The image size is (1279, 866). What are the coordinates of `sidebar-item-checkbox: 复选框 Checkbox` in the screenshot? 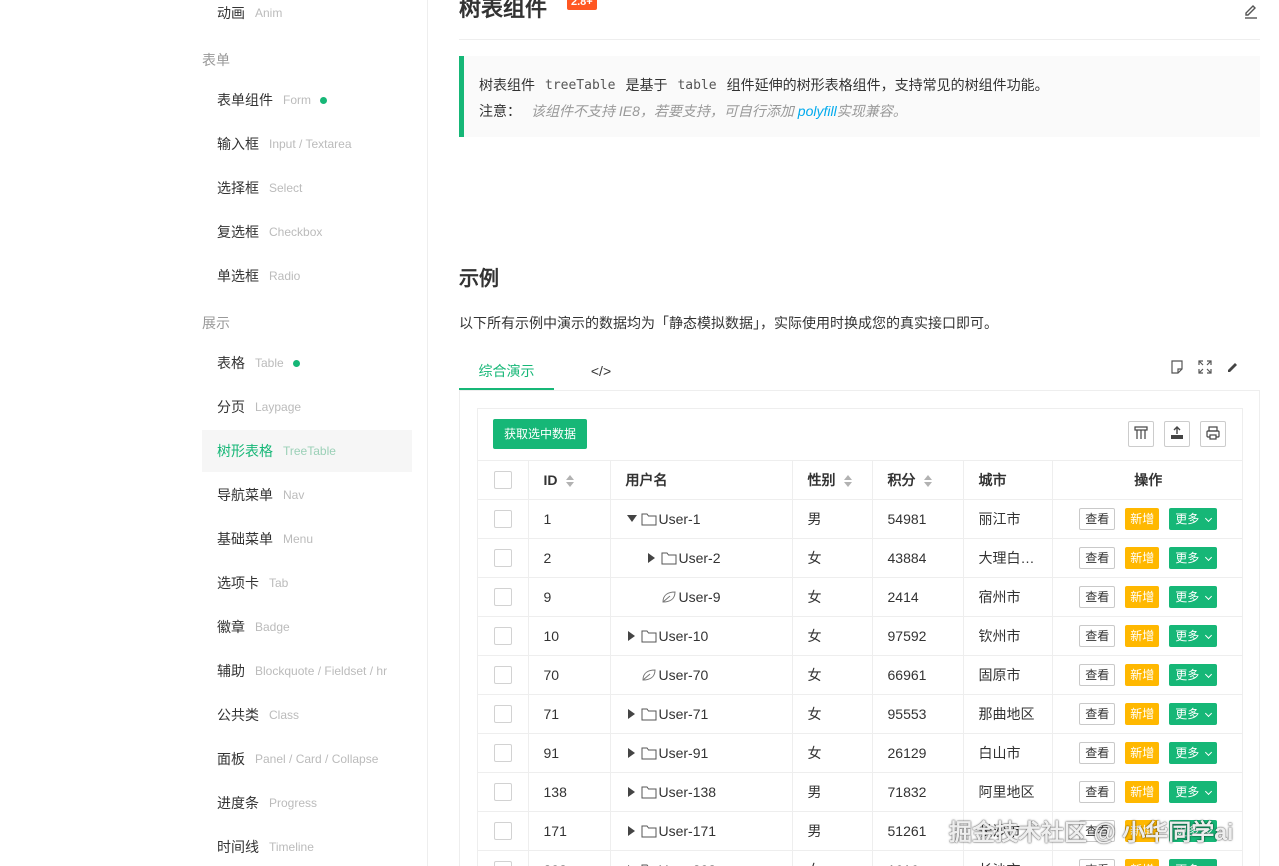 It's located at (307, 232).